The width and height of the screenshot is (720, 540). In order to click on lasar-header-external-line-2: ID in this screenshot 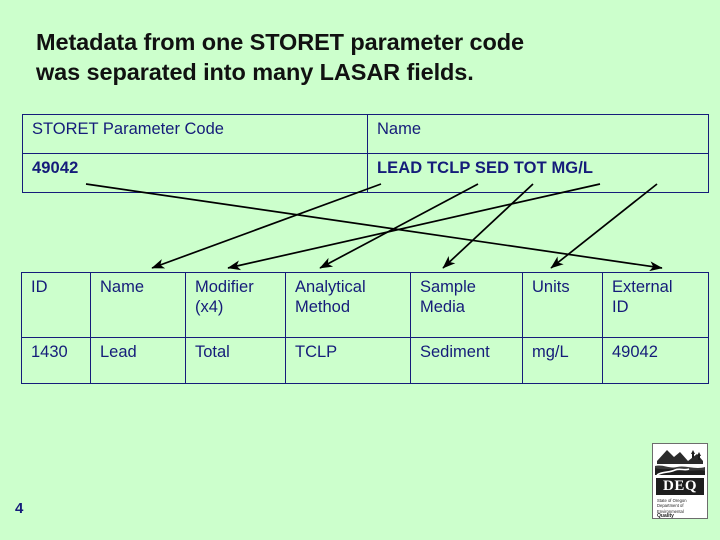, I will do `click(620, 307)`.